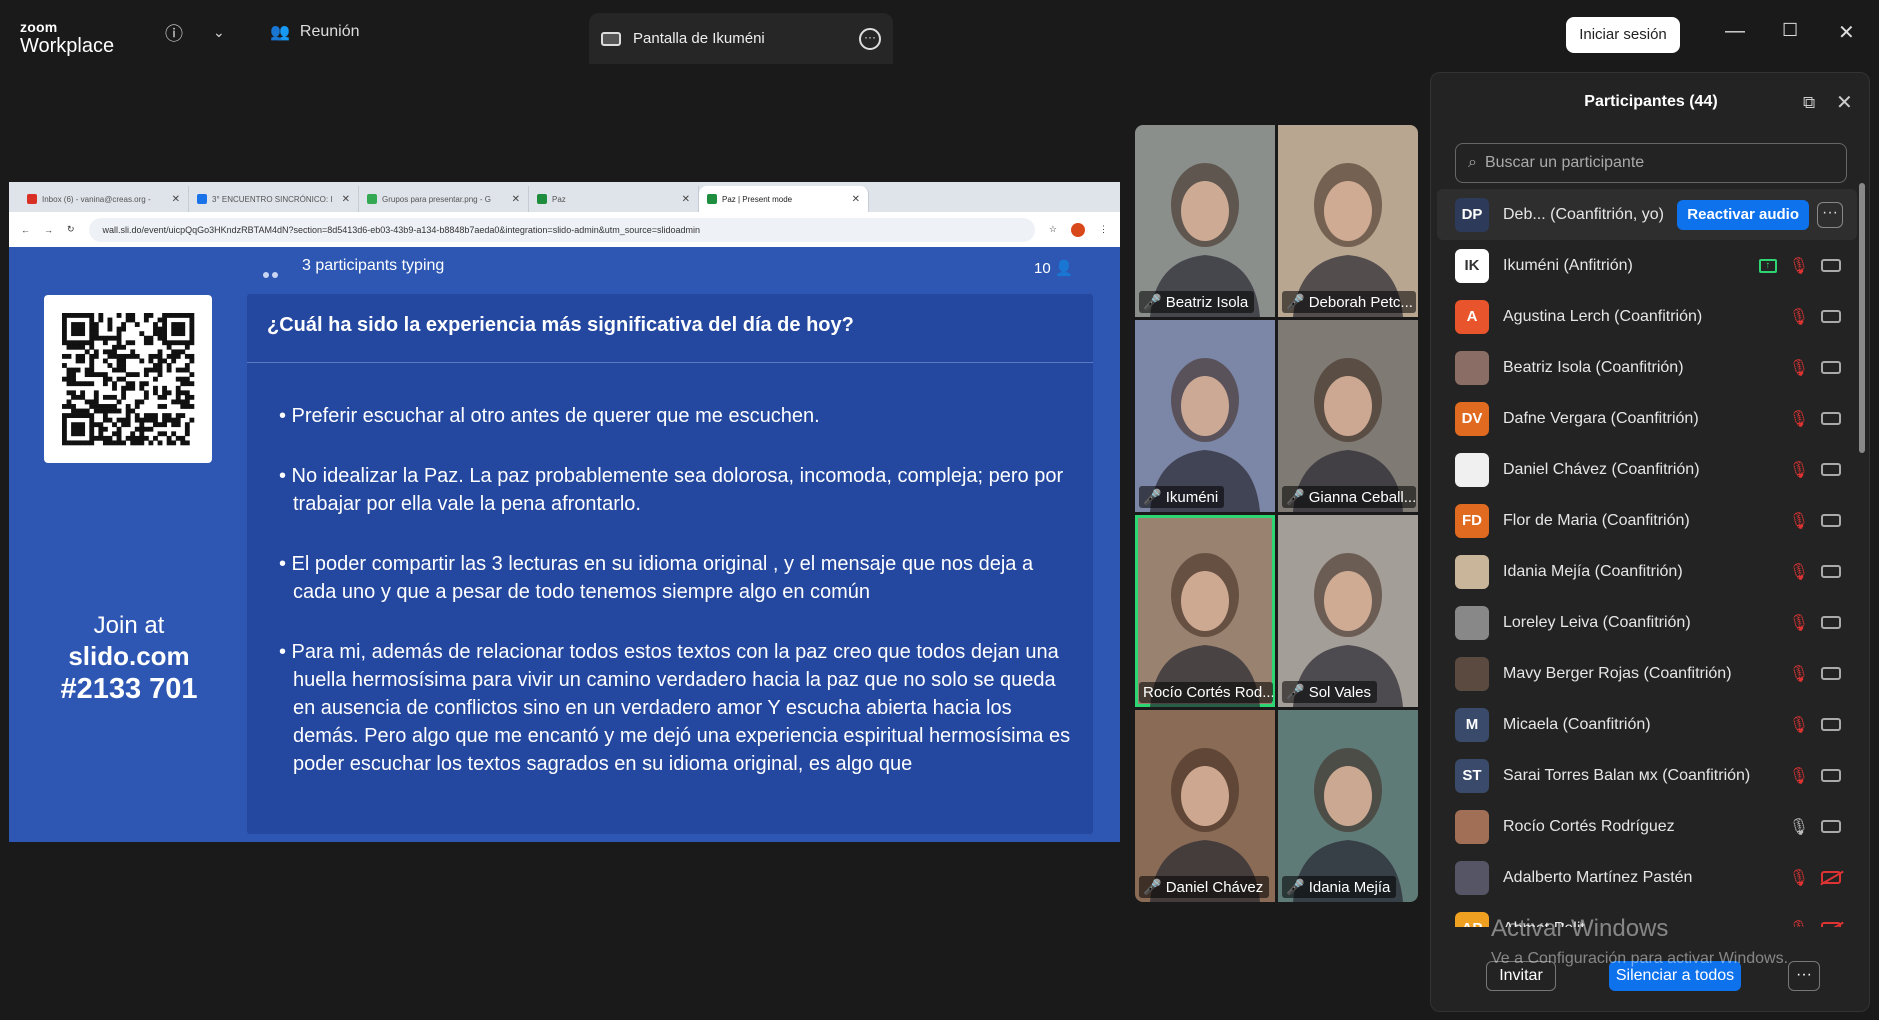 This screenshot has height=1020, width=1879. Describe the element at coordinates (1078, 229) in the screenshot. I see `profile-icon` at that location.